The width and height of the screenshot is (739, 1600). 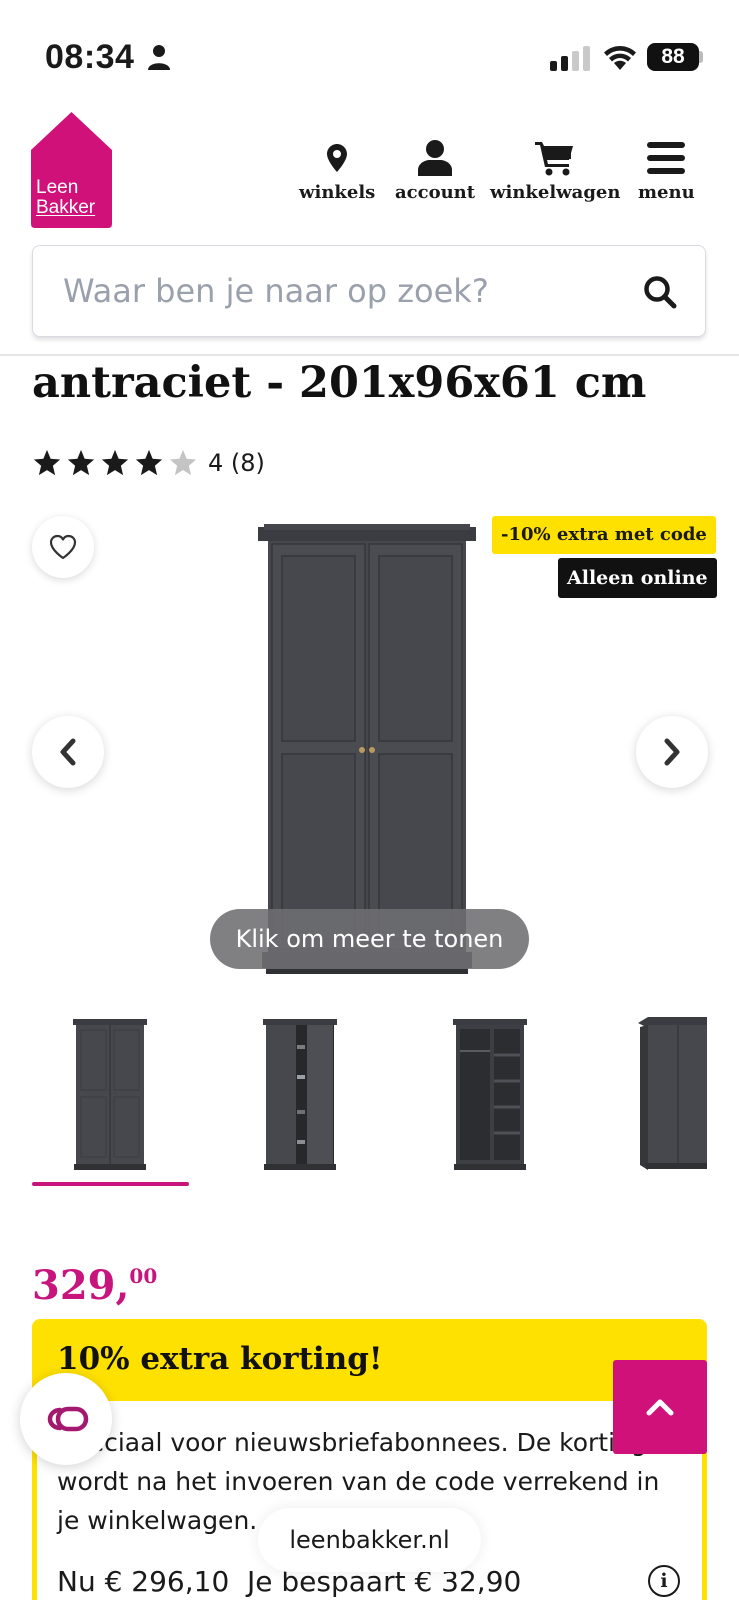 What do you see at coordinates (81, 1285) in the screenshot?
I see `price-whole: 329,` at bounding box center [81, 1285].